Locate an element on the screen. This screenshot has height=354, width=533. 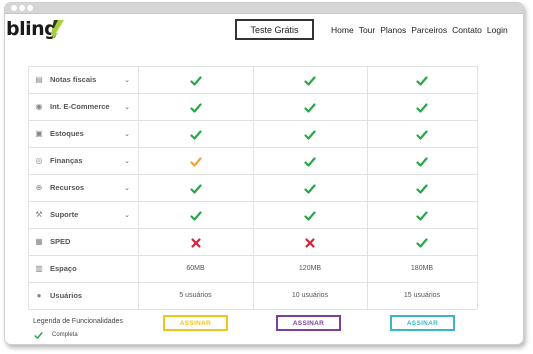
feature-row-2: ▣ Estoques ⌄ is located at coordinates (81, 133).